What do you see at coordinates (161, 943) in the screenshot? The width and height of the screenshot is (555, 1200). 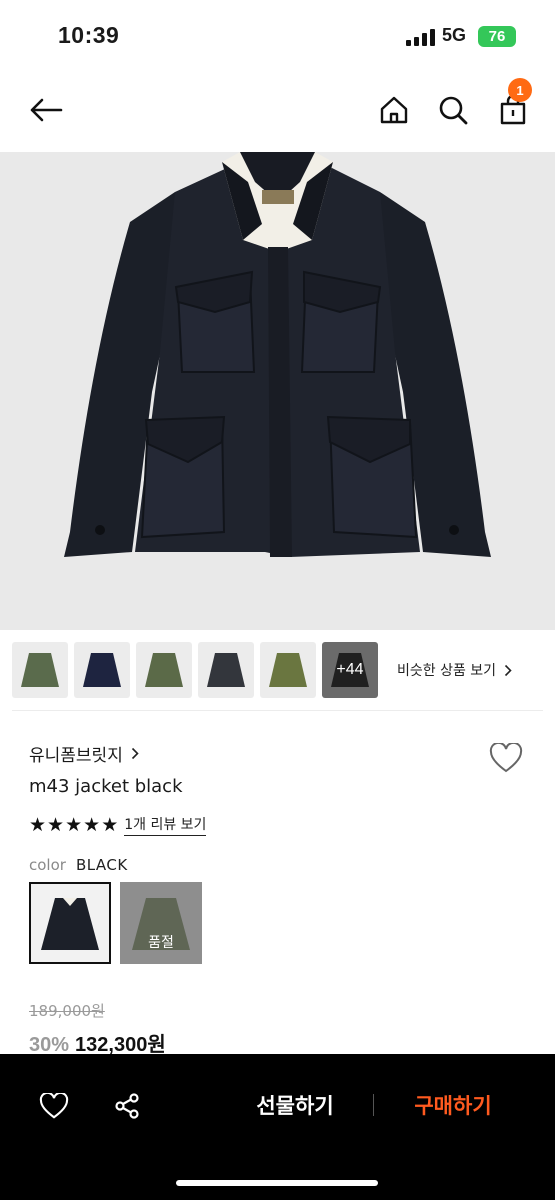 I see `soldout-label: 품절` at bounding box center [161, 943].